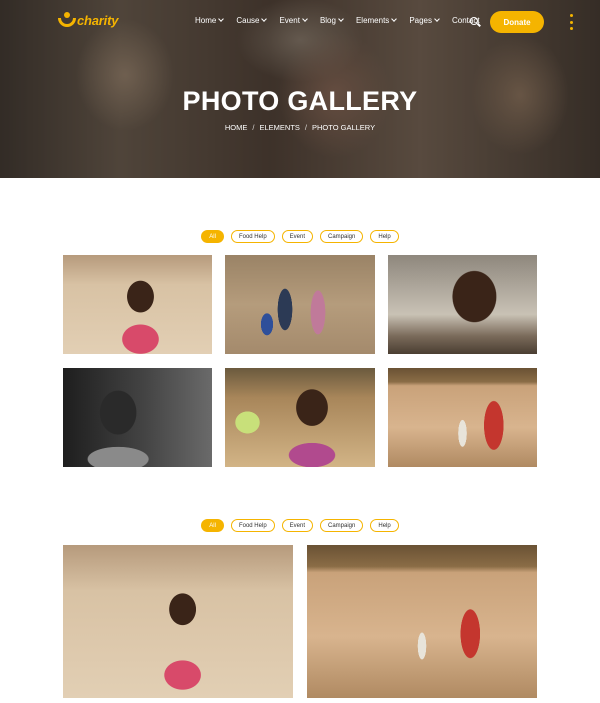  I want to click on charity-logo-icon, so click(67, 20).